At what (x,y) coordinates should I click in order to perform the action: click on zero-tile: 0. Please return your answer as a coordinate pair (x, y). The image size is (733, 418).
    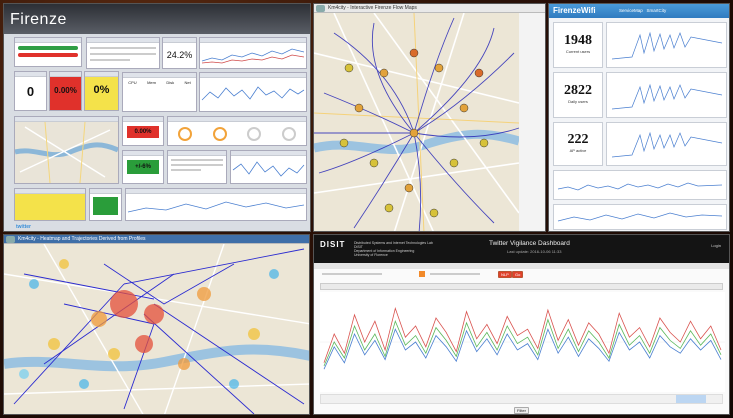
    Looking at the image, I should click on (30, 91).